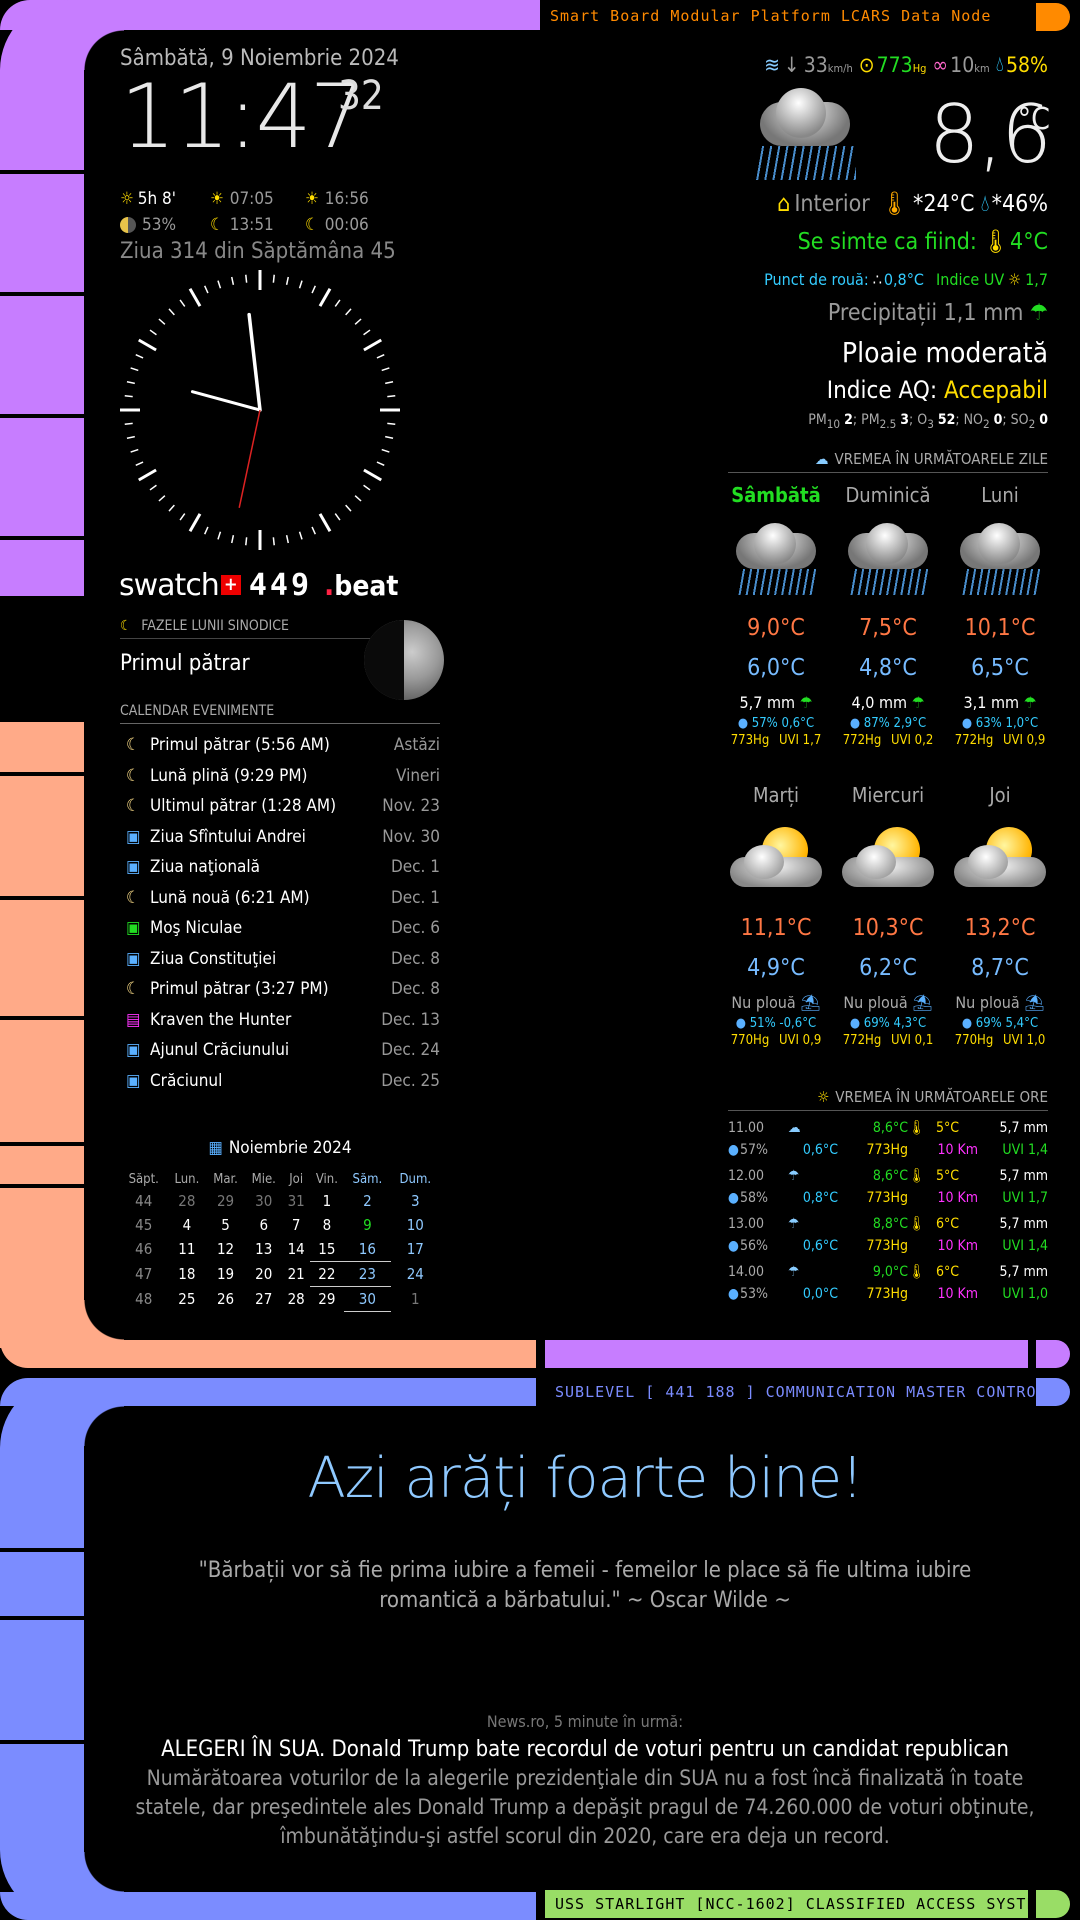 The height and width of the screenshot is (1920, 1080). I want to click on forecast-uv: UVI 0,9, so click(1022, 740).